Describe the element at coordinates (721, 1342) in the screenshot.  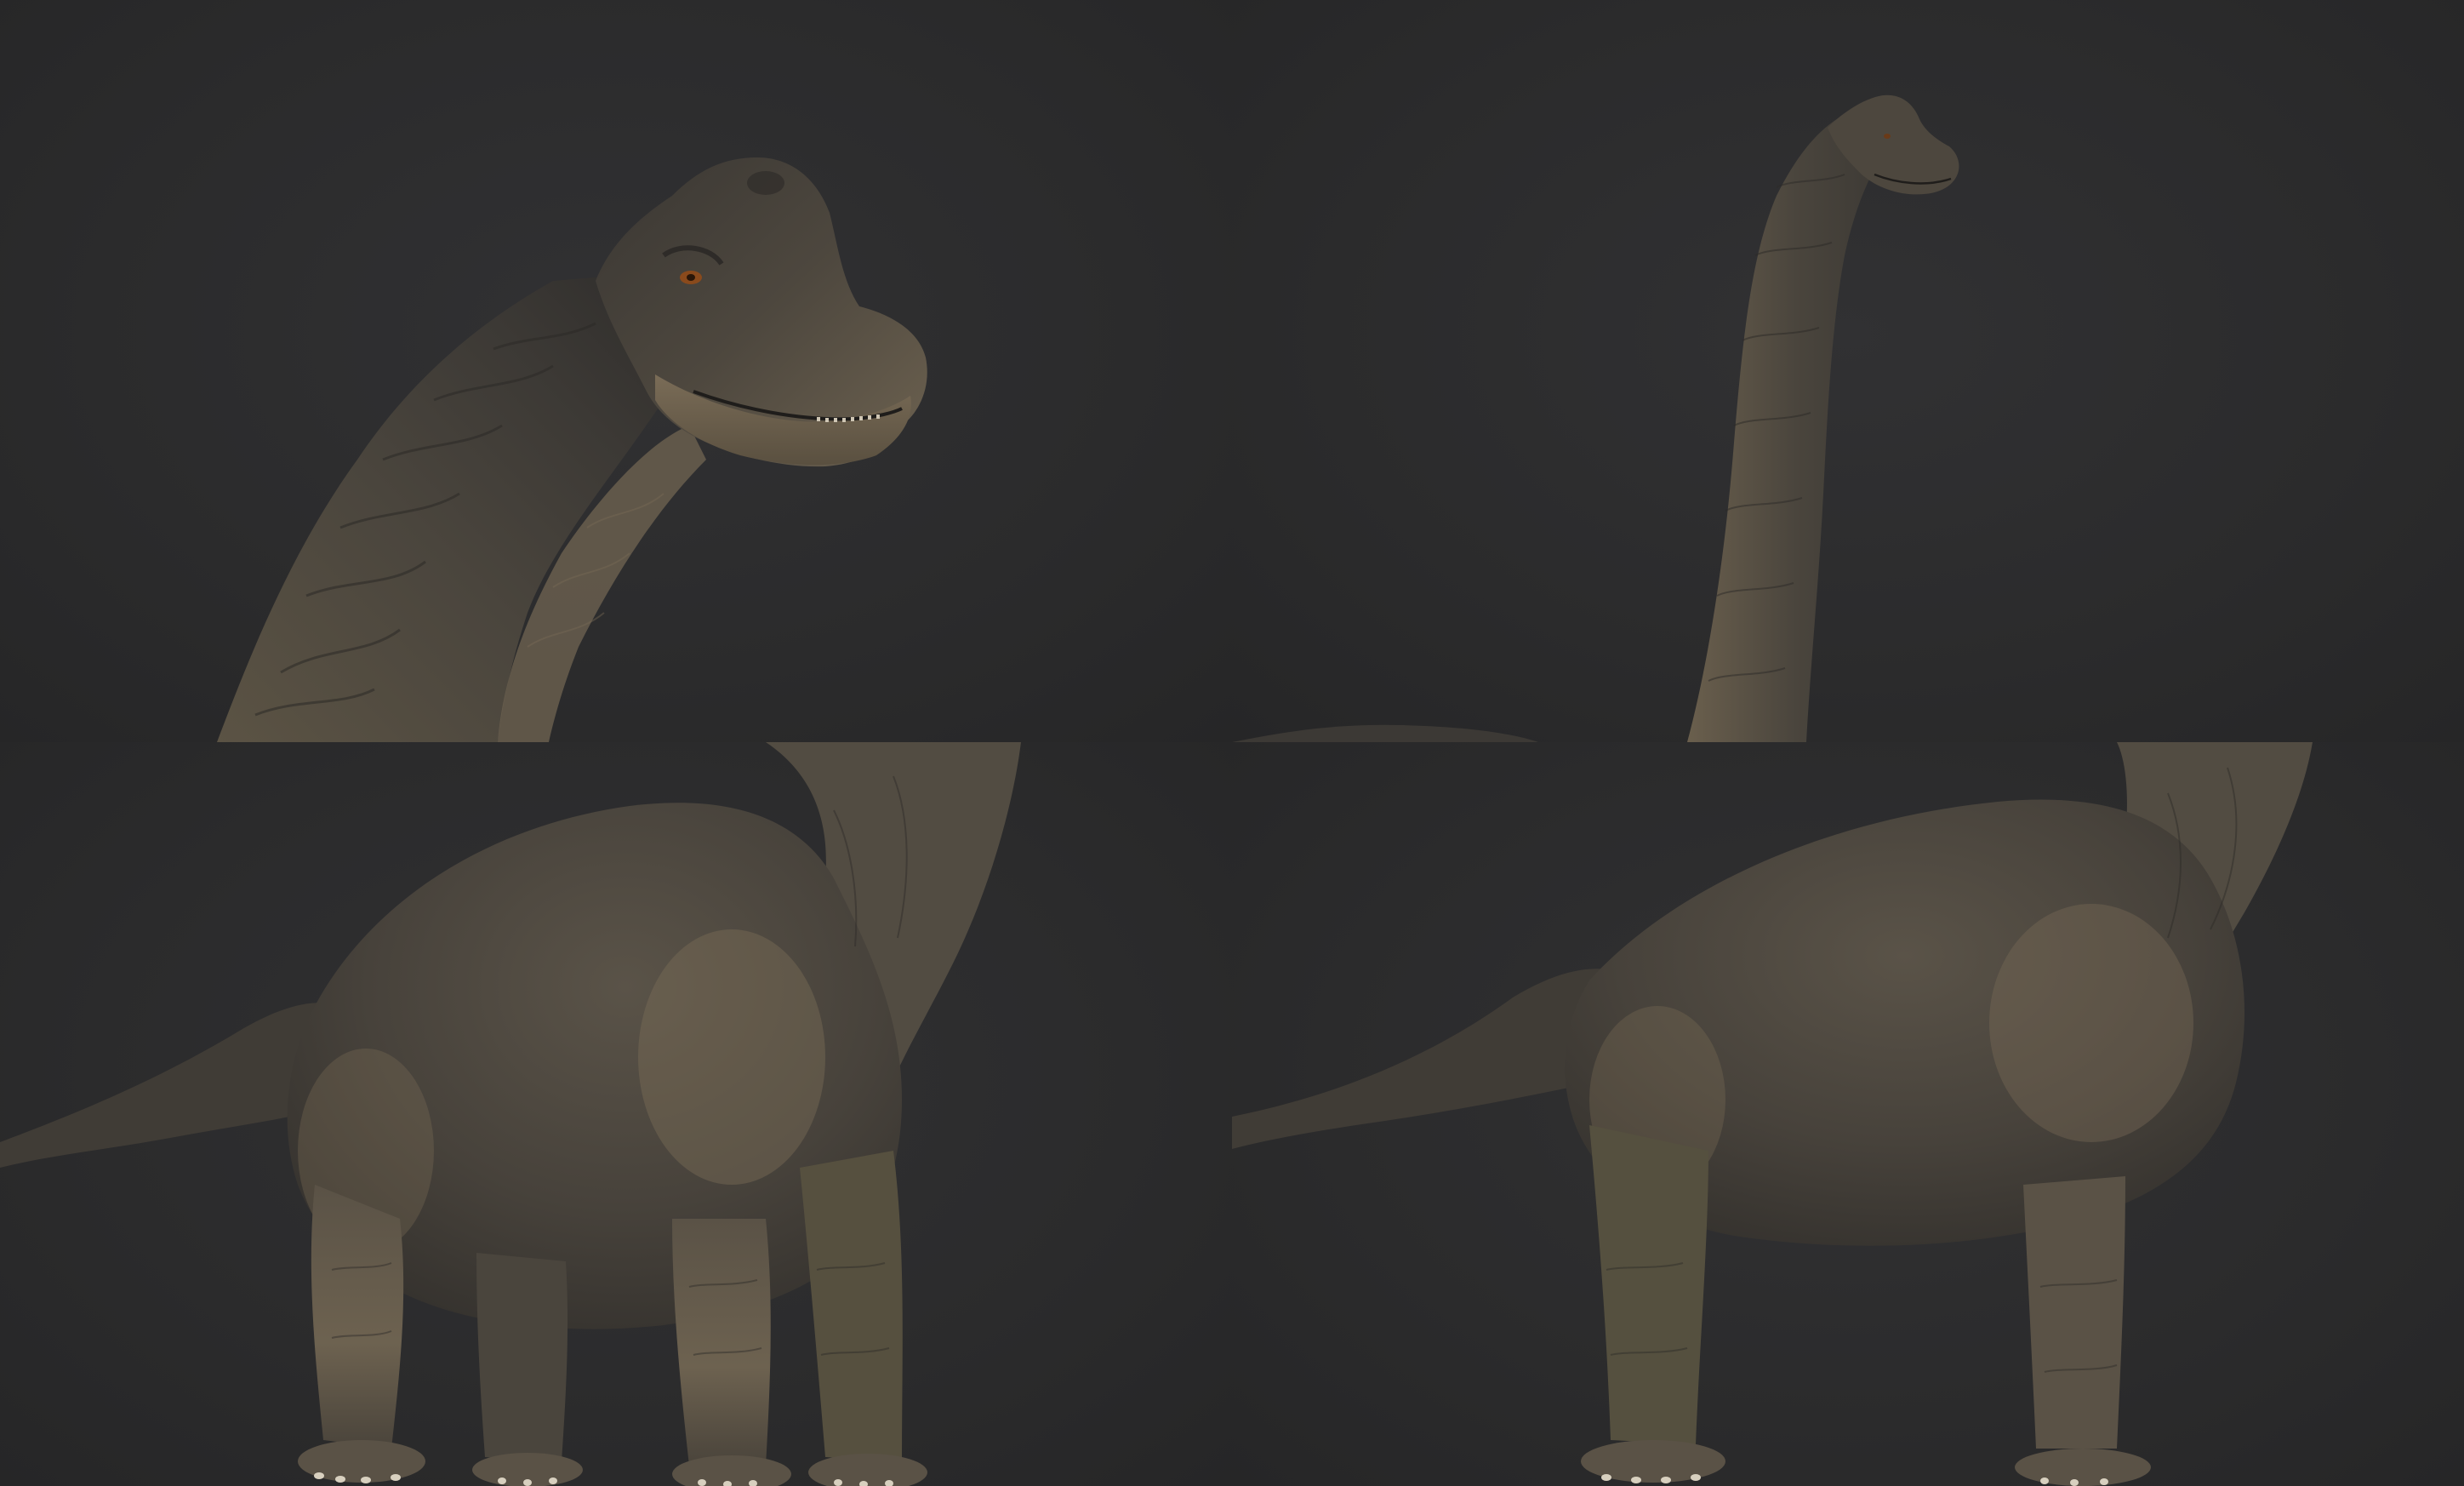
I see `dino-leg-front-left` at that location.